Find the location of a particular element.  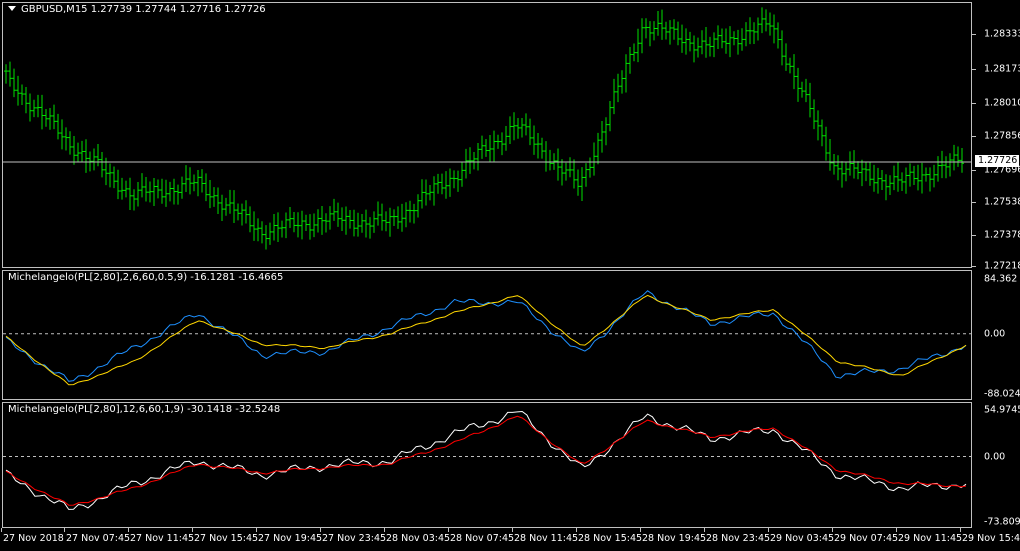

price-label: 1.27538 is located at coordinates (1002, 202).